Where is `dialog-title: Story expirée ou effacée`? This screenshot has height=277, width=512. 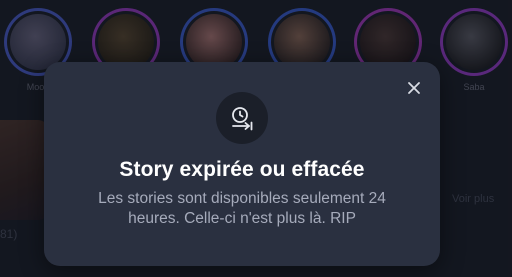 dialog-title: Story expirée ou effacée is located at coordinates (242, 169).